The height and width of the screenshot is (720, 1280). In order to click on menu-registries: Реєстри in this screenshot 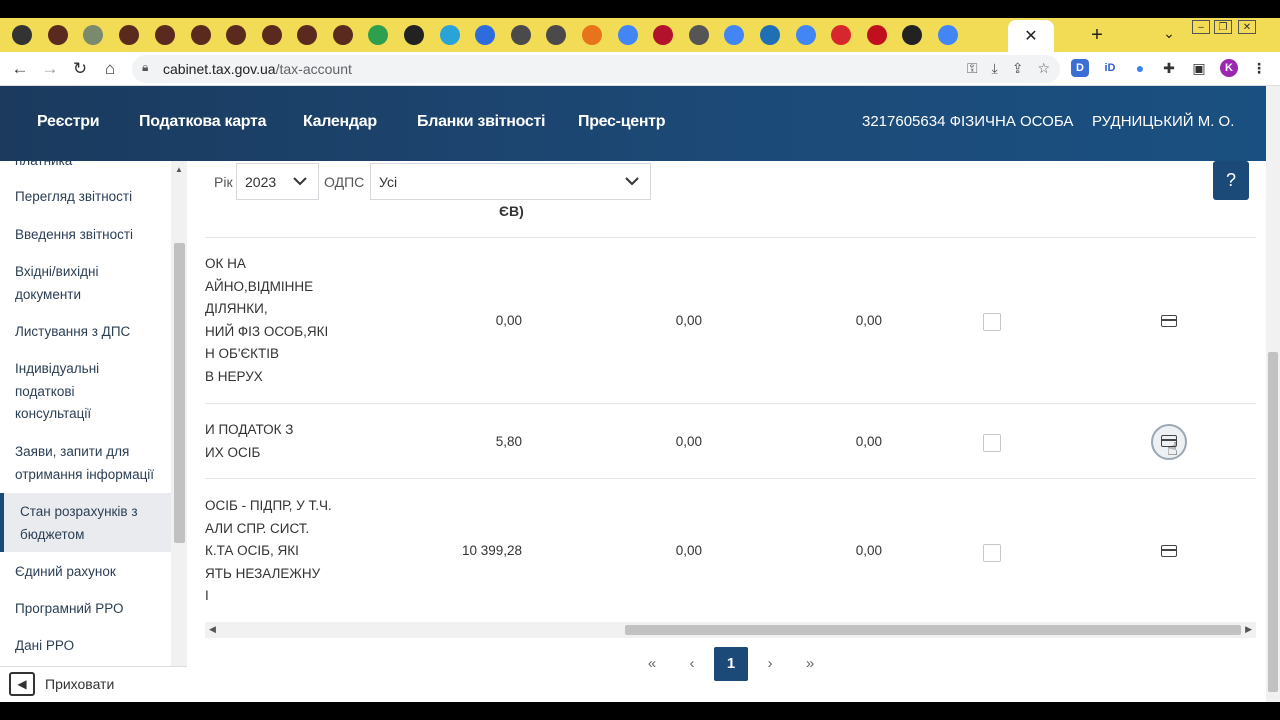, I will do `click(68, 122)`.